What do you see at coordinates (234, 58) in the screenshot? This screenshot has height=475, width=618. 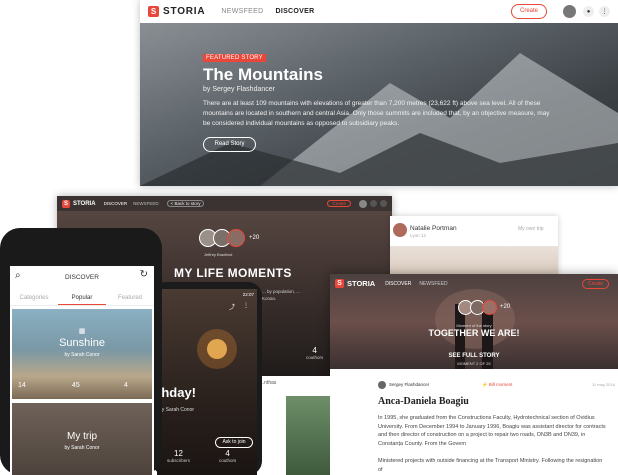 I see `featured-badge: FEATURED STORY` at bounding box center [234, 58].